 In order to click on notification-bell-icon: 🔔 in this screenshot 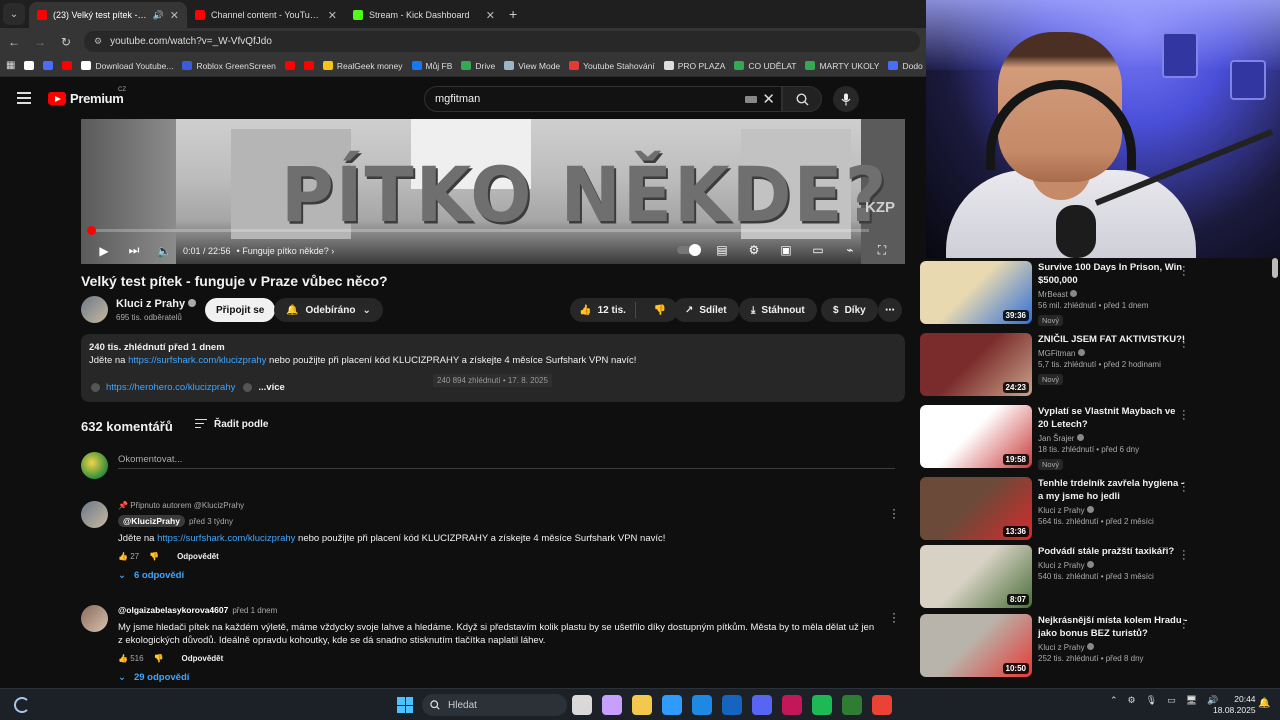, I will do `click(1264, 703)`.